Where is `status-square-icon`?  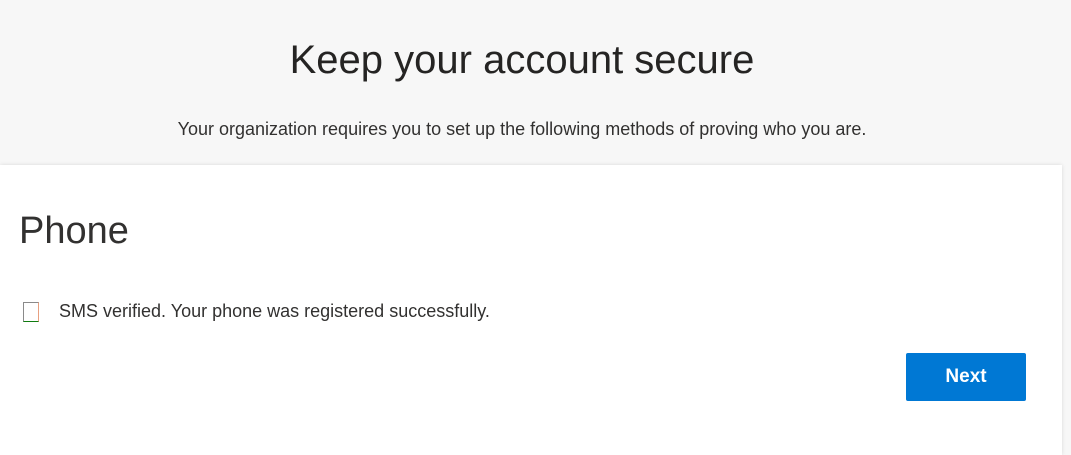
status-square-icon is located at coordinates (31, 311).